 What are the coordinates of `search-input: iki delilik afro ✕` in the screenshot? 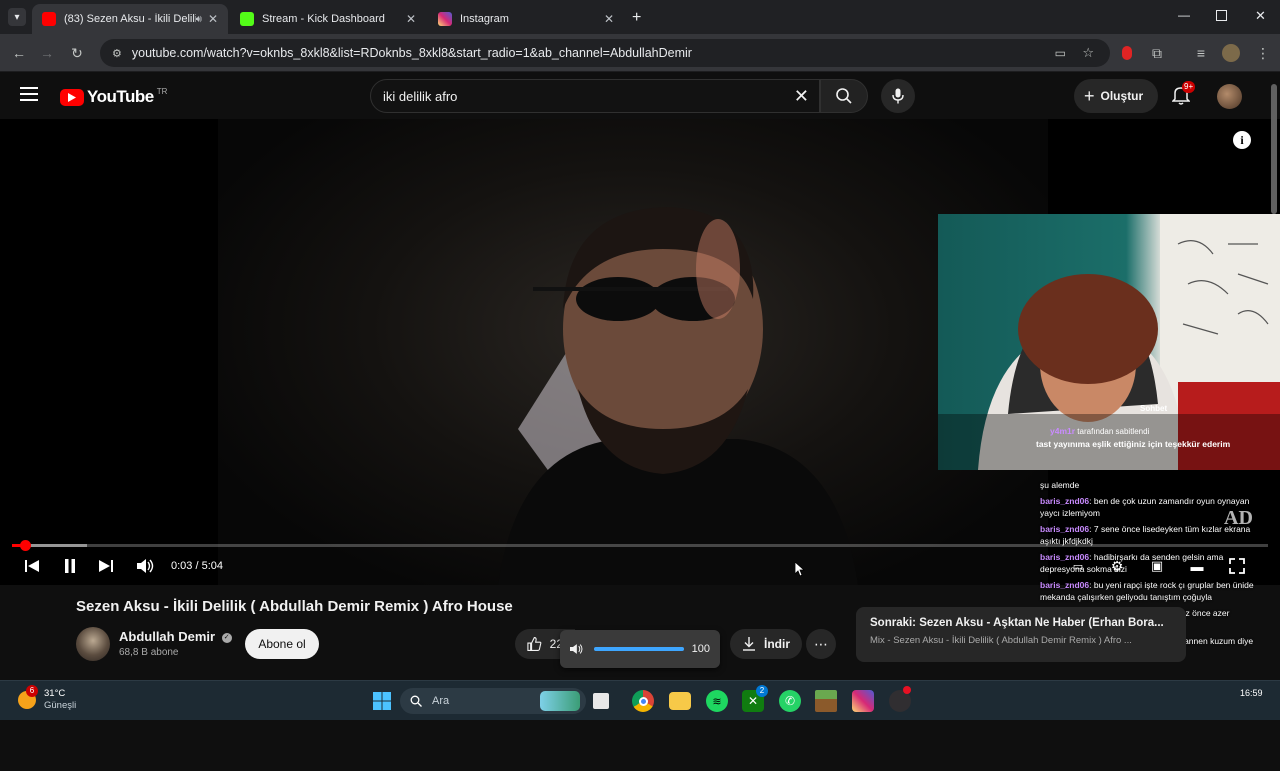 It's located at (595, 96).